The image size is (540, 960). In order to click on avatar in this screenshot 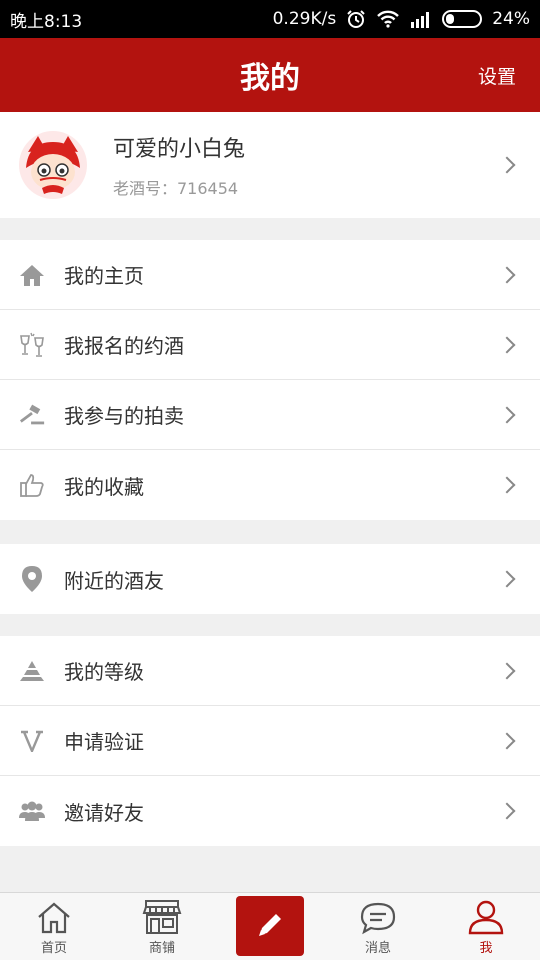, I will do `click(53, 165)`.